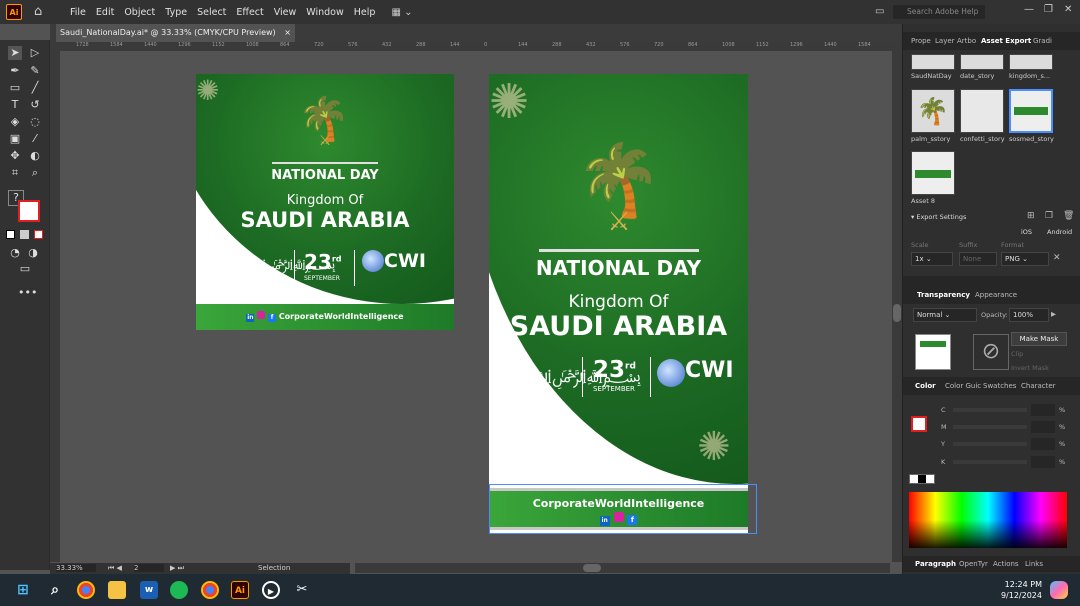 The image size is (1080, 606). What do you see at coordinates (35, 71) in the screenshot?
I see `curvature-tool-icon: ✎` at bounding box center [35, 71].